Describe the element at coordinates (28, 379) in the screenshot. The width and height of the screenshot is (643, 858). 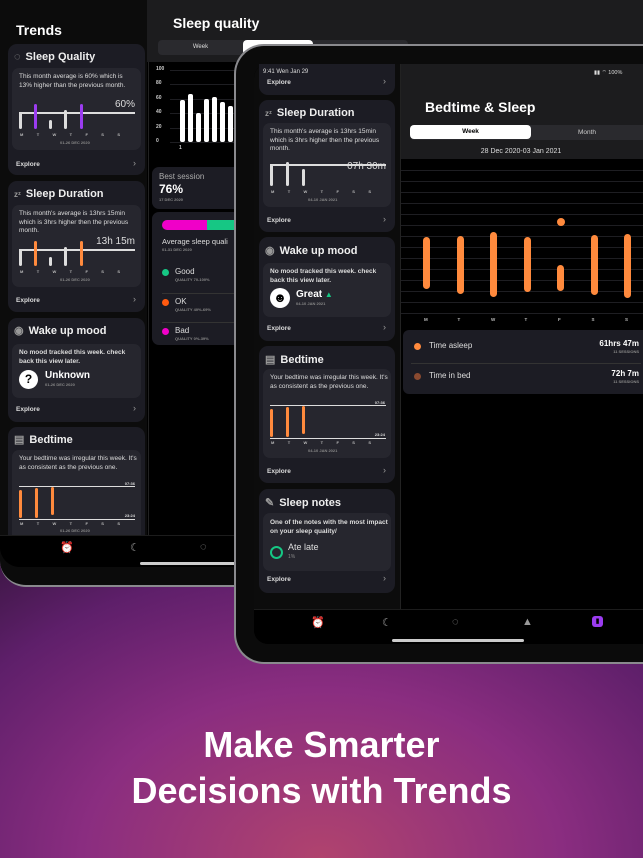
I see `question-icon: ?` at that location.